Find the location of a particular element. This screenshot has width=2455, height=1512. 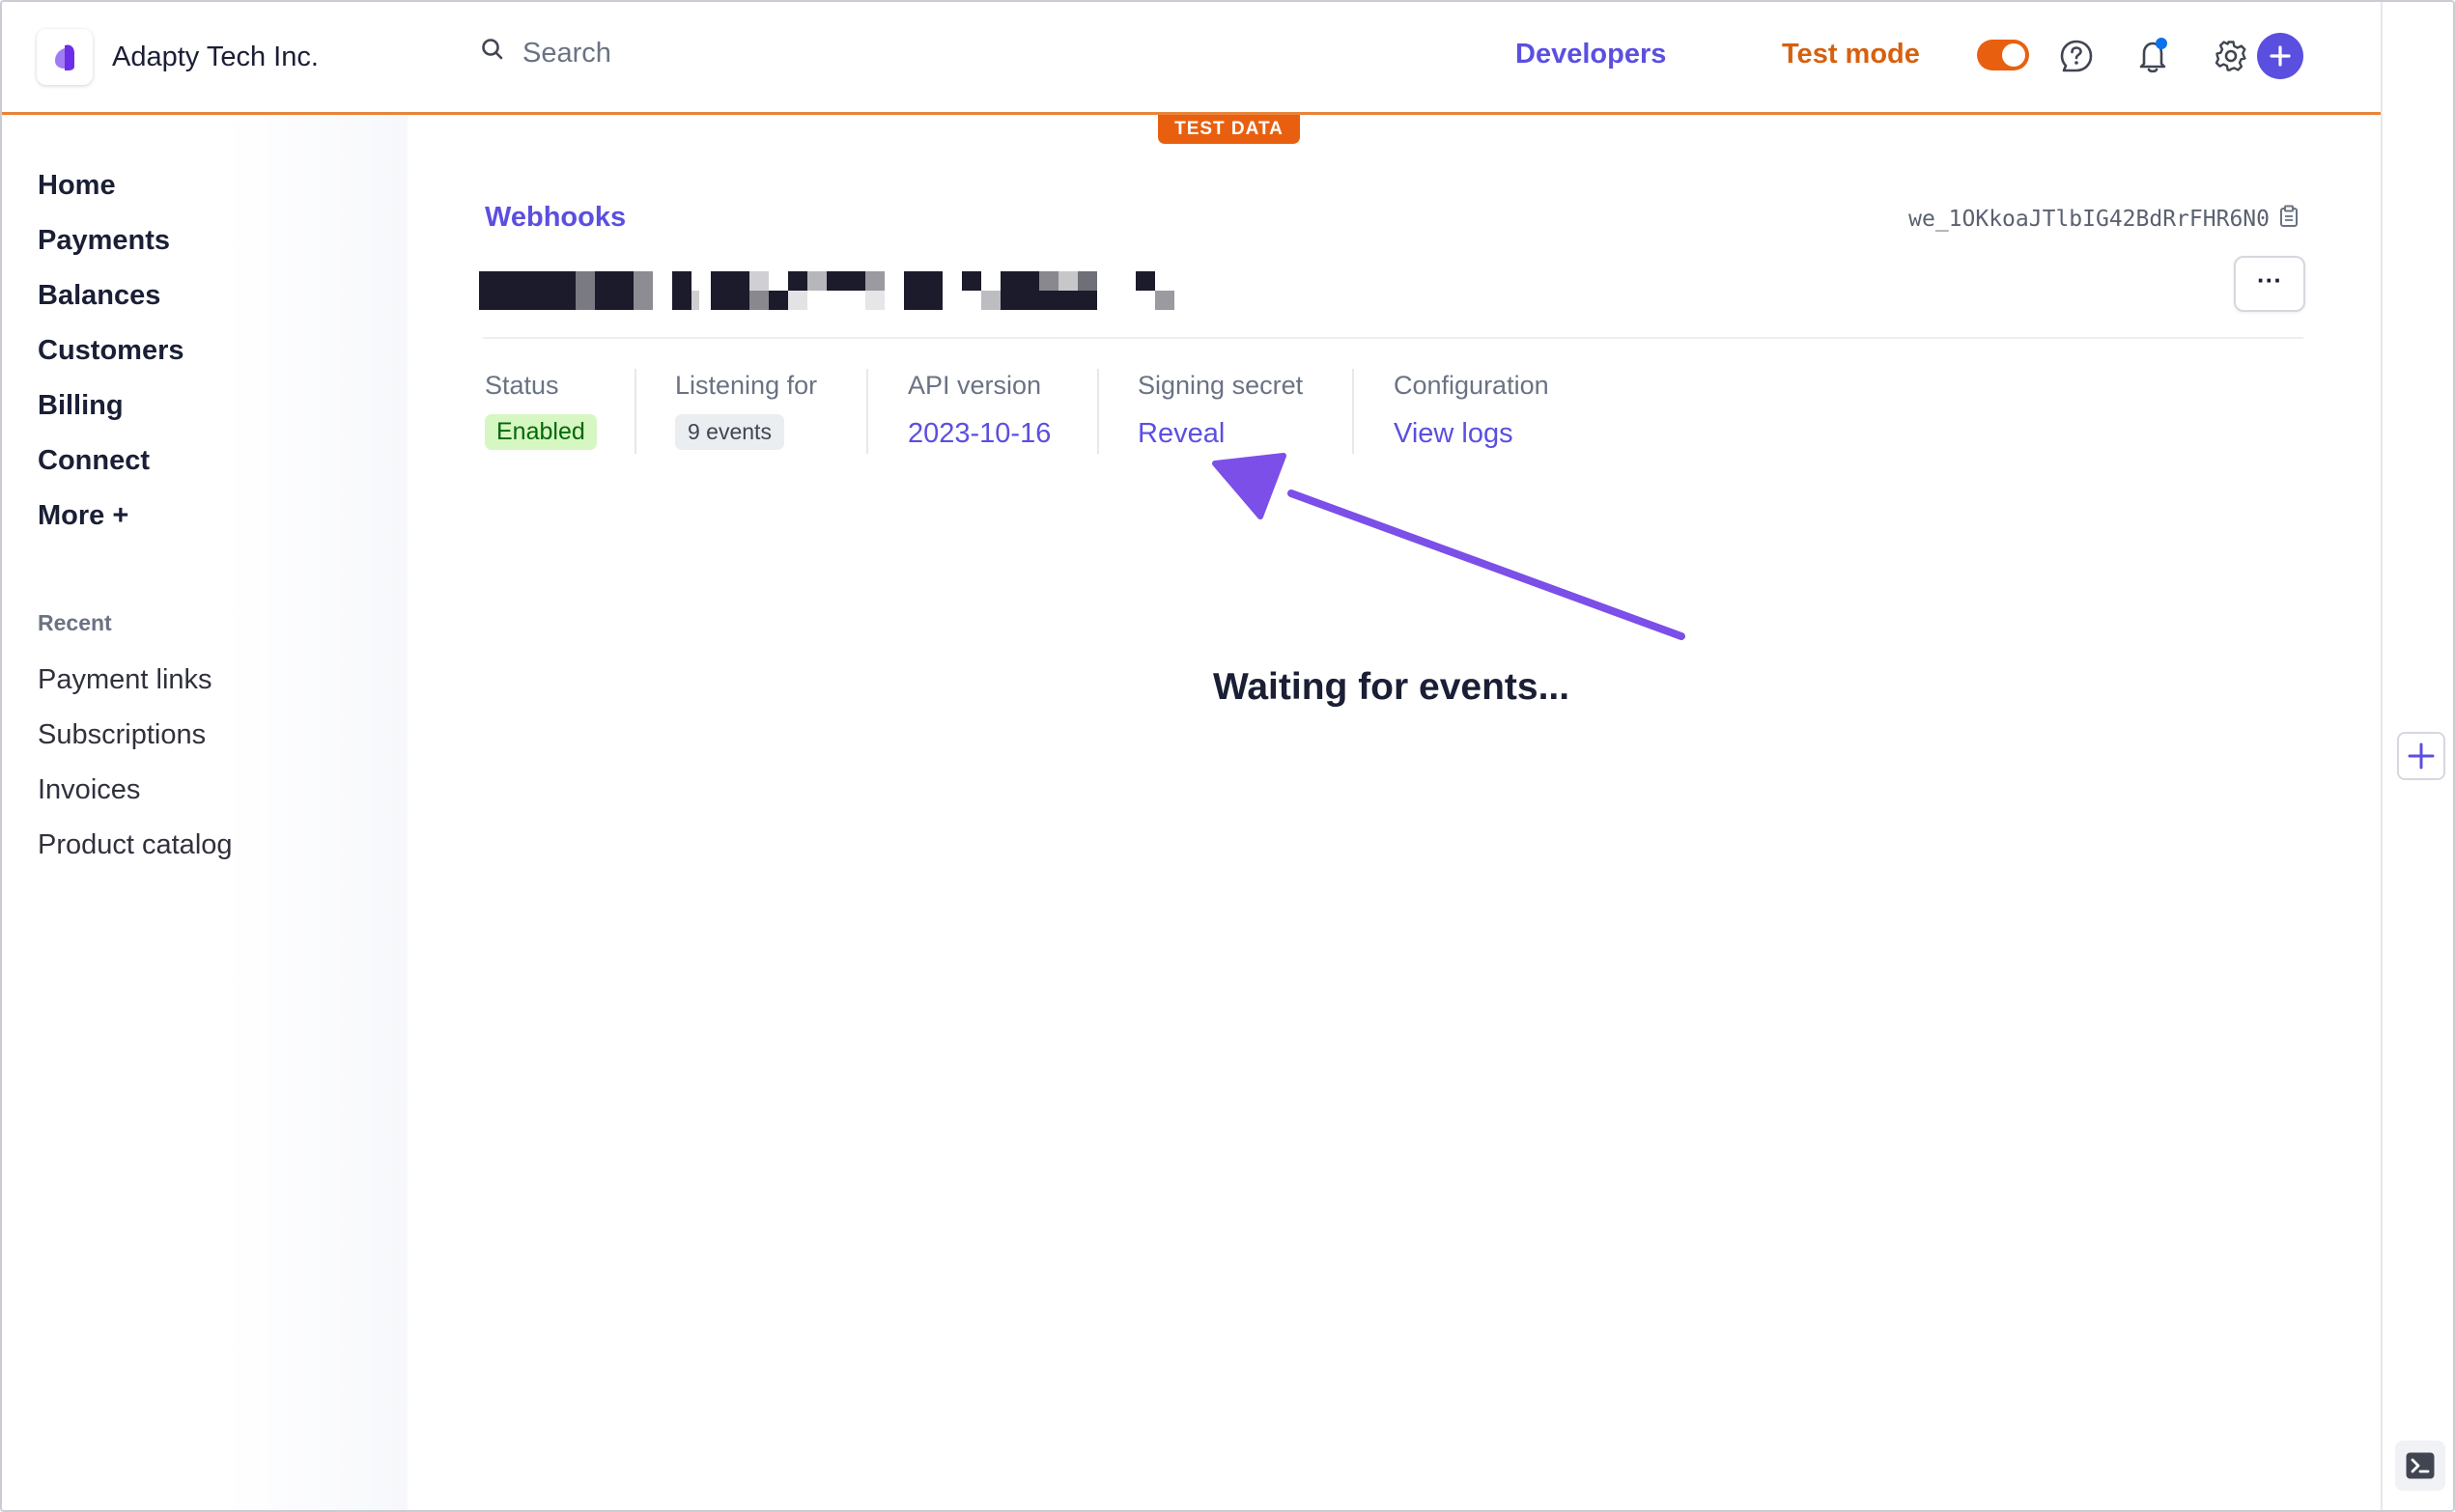

recent-item-subscriptions: Subscriptions is located at coordinates (122, 735).